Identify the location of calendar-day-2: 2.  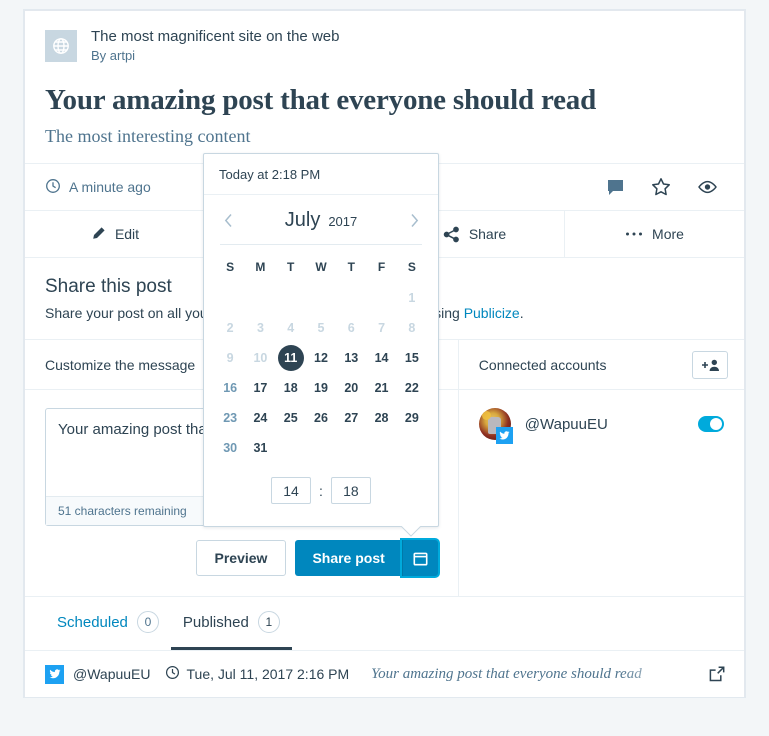
(230, 328).